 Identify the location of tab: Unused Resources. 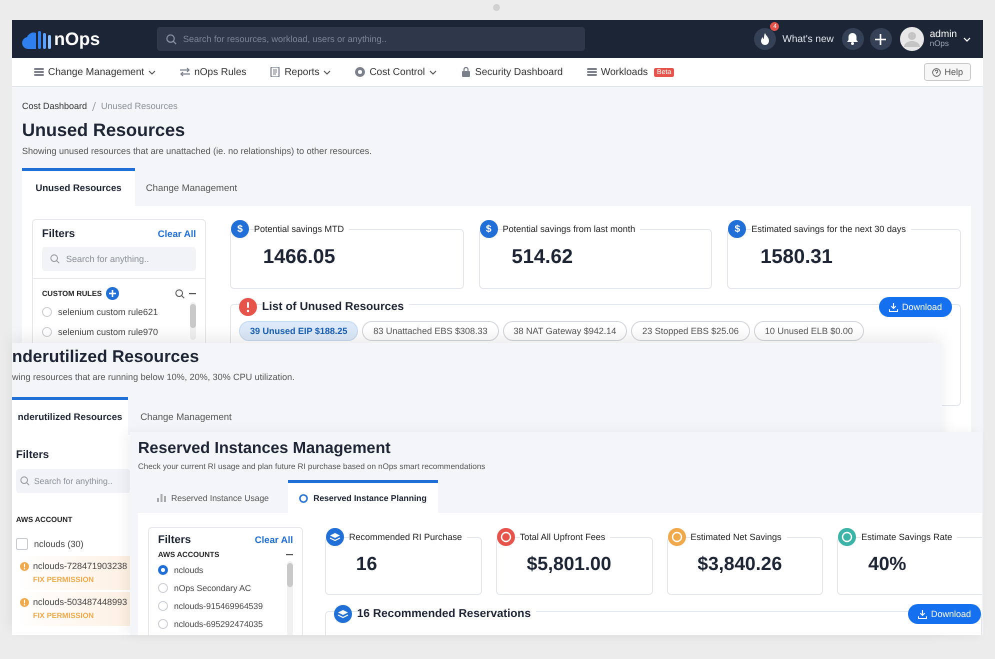
(78, 187).